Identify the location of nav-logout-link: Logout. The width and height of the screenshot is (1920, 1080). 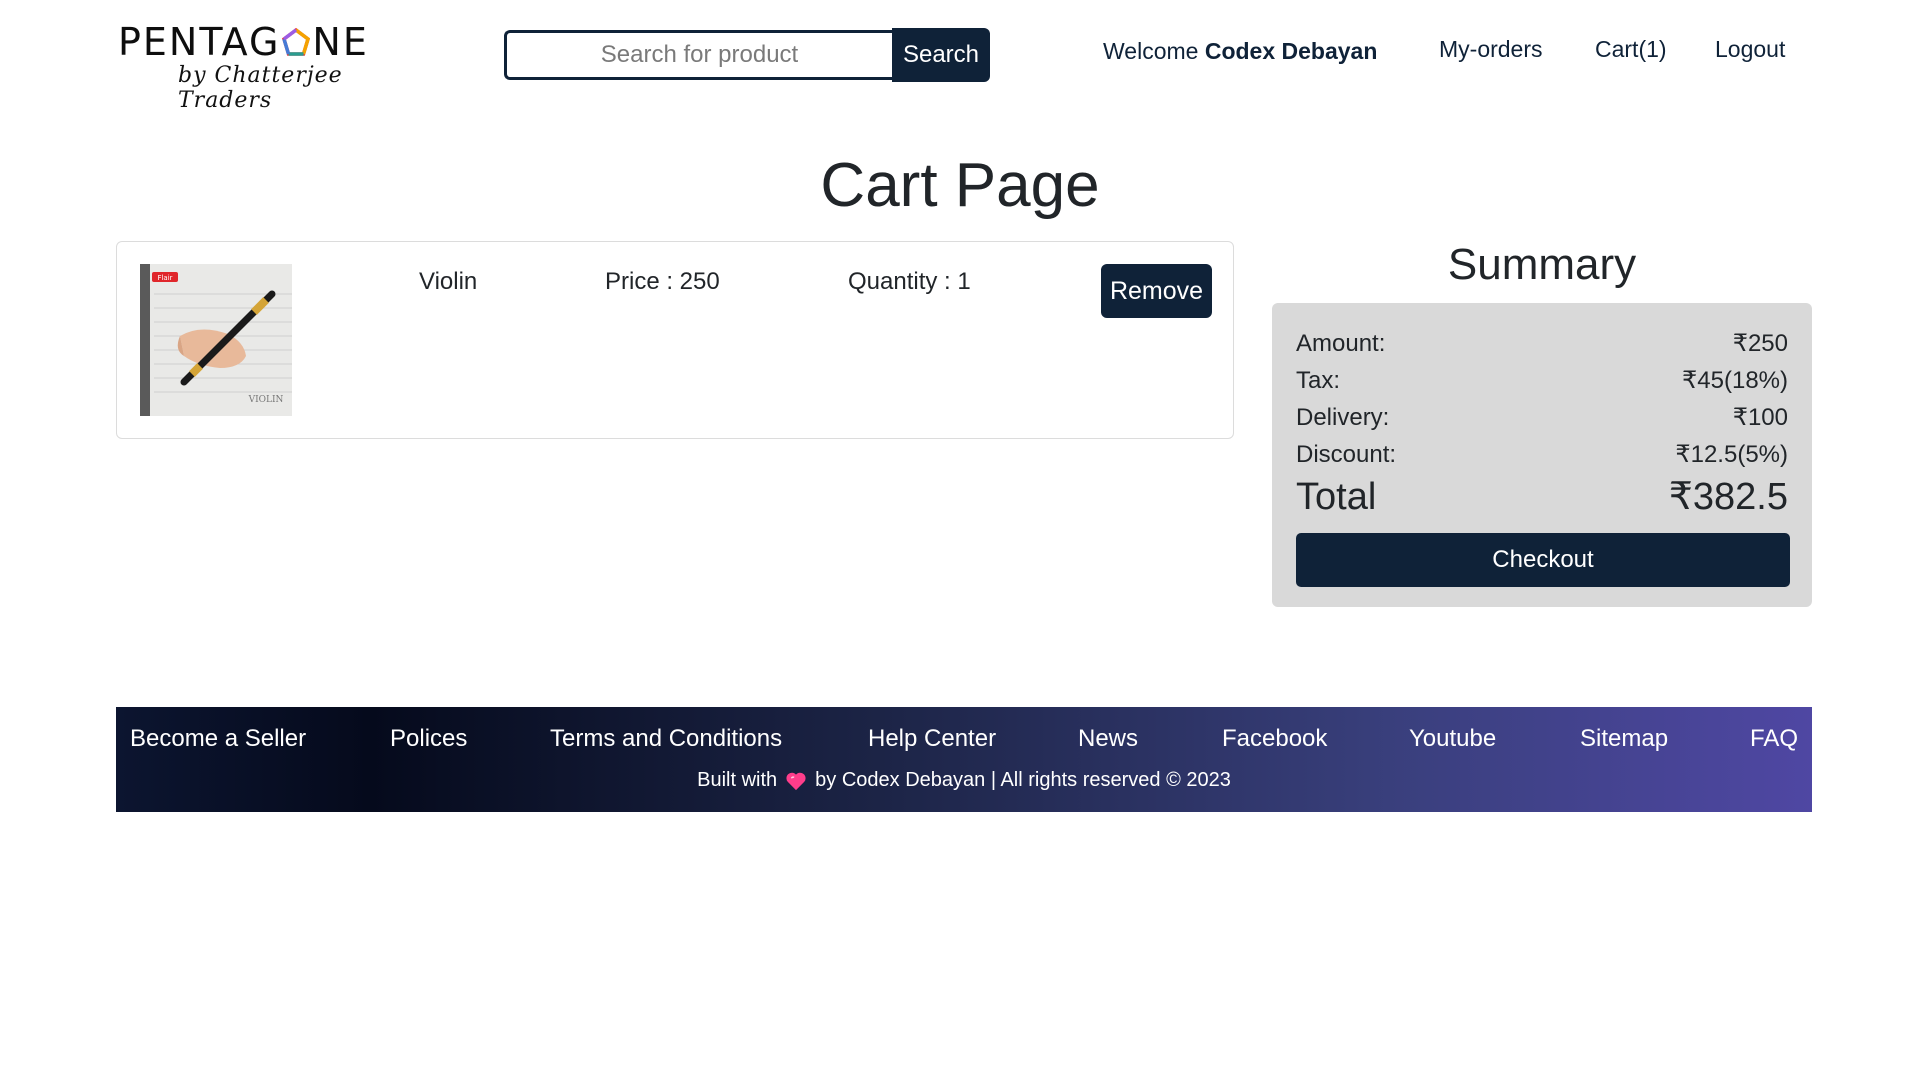
(1750, 49).